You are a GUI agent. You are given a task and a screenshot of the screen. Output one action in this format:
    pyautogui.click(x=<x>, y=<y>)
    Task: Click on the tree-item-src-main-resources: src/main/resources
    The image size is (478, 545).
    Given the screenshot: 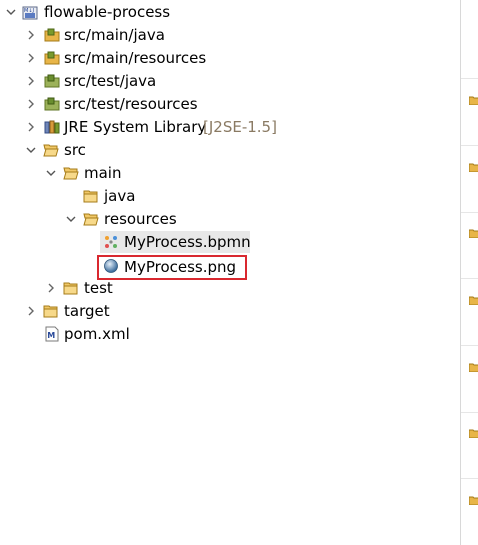 What is the action you would take?
    pyautogui.click(x=230, y=58)
    